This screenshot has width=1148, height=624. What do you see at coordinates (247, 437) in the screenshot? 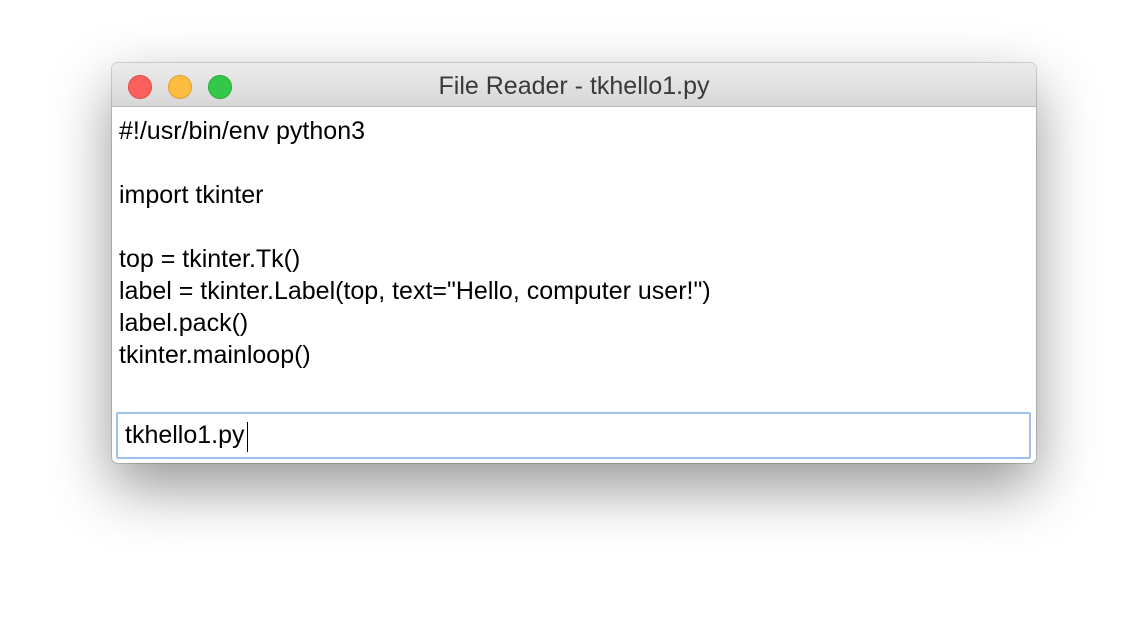
I see `text-caret` at bounding box center [247, 437].